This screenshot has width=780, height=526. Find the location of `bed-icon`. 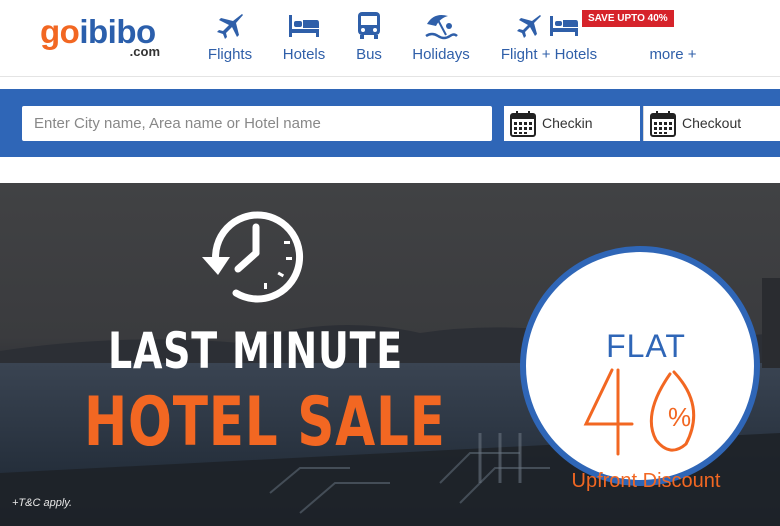

bed-icon is located at coordinates (304, 26).